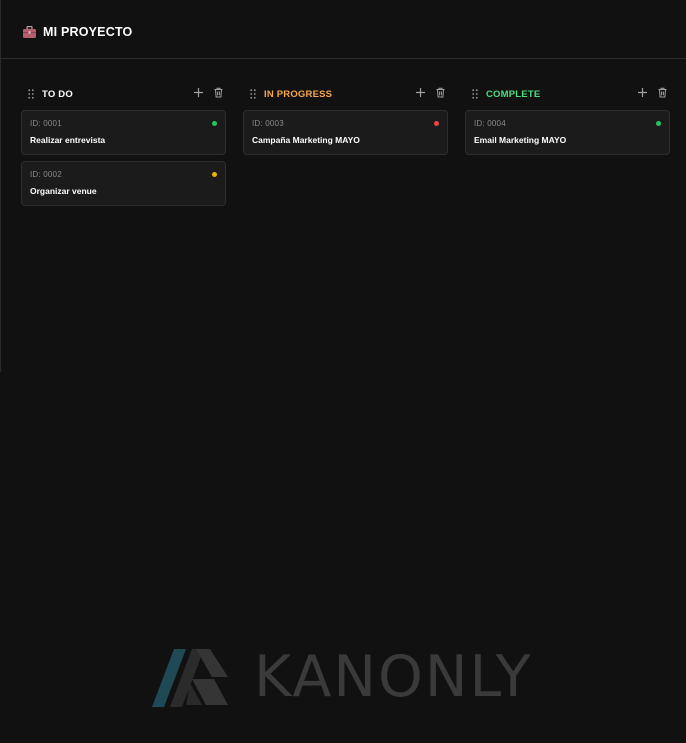 Image resolution: width=686 pixels, height=743 pixels. Describe the element at coordinates (567, 132) in the screenshot. I see `task-card: ID: 0004 Email Marketing MAYO` at that location.